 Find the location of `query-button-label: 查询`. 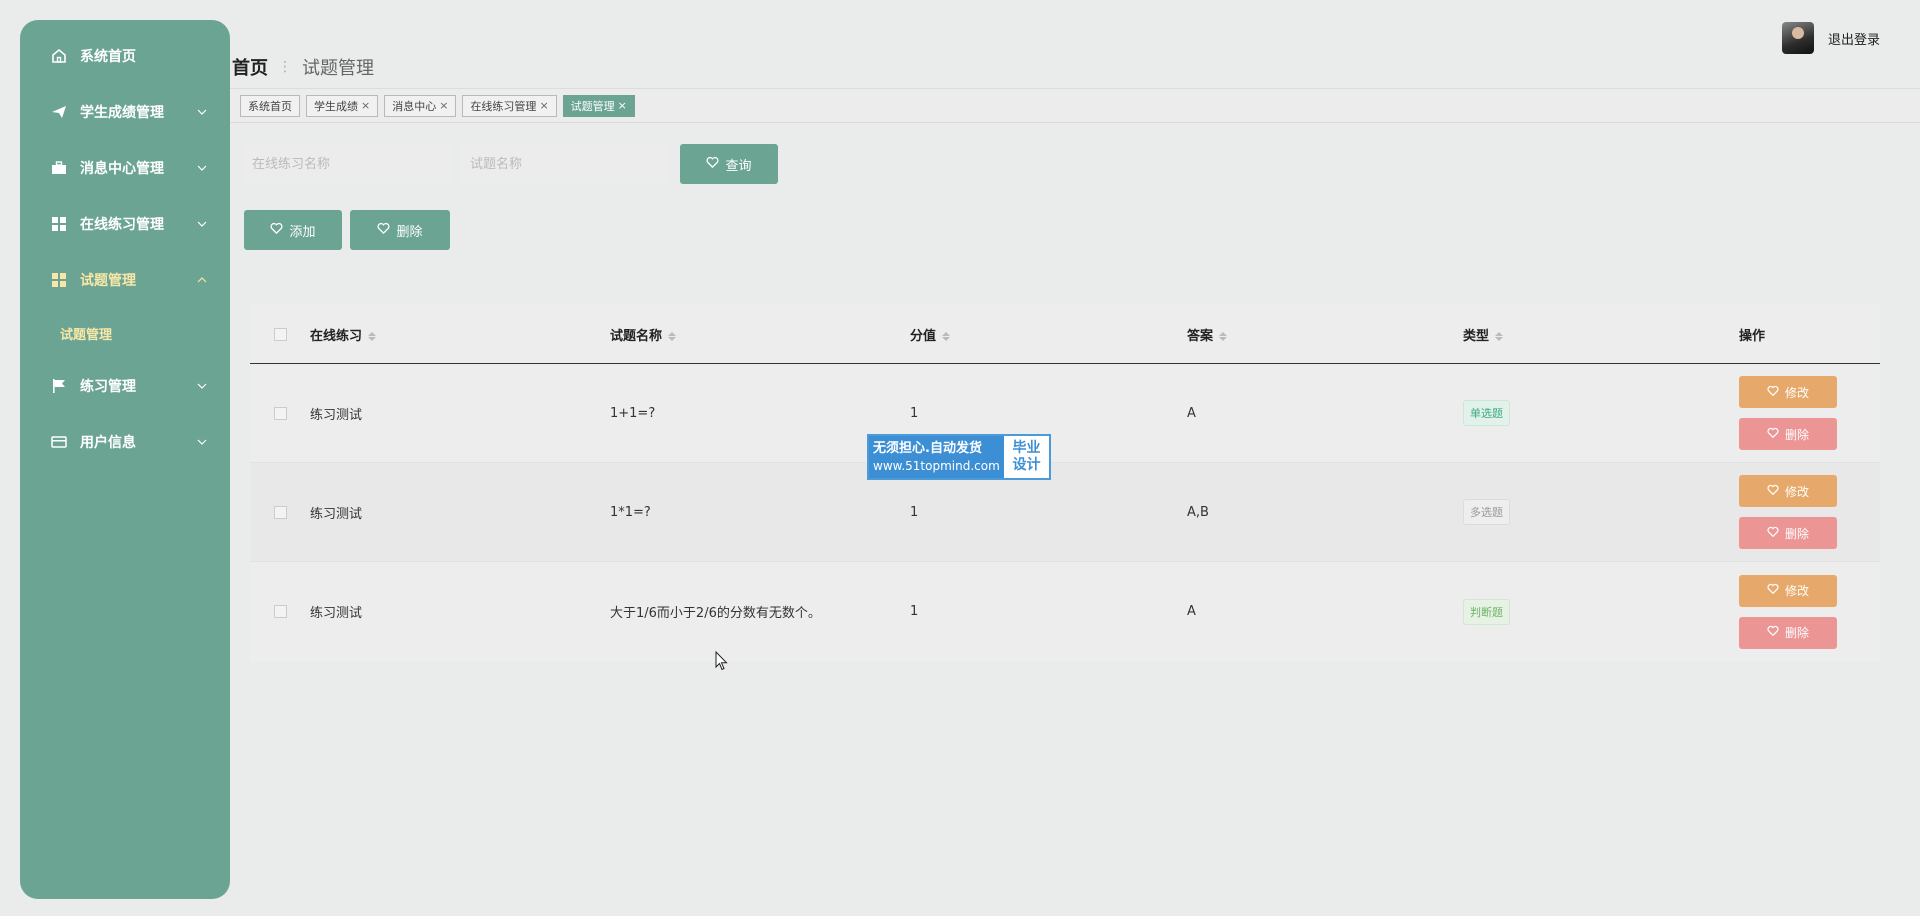

query-button-label: 查询 is located at coordinates (738, 166).